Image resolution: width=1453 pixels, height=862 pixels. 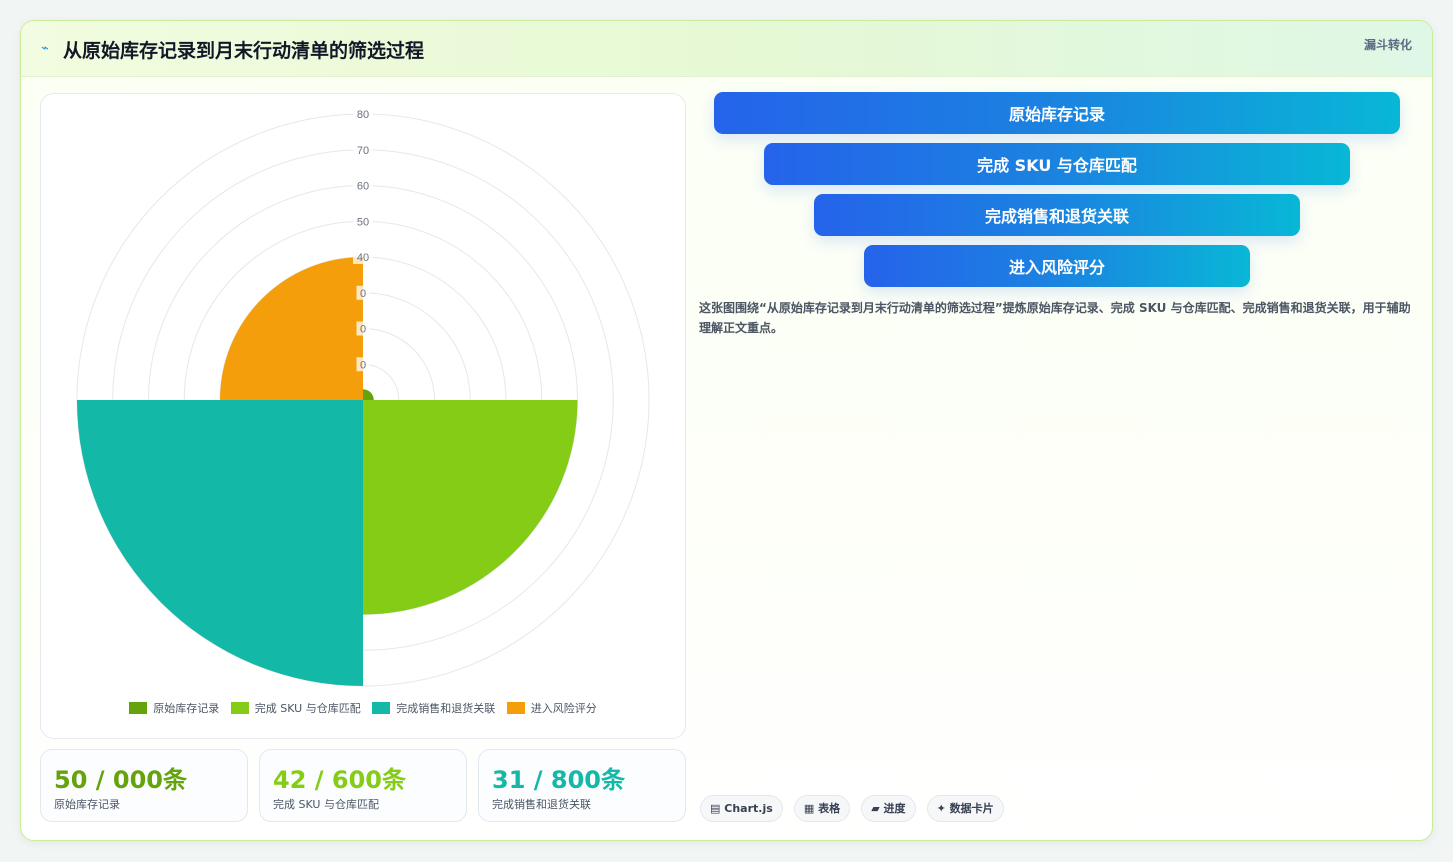 What do you see at coordinates (971, 808) in the screenshot?
I see `chip-label: 数据卡片` at bounding box center [971, 808].